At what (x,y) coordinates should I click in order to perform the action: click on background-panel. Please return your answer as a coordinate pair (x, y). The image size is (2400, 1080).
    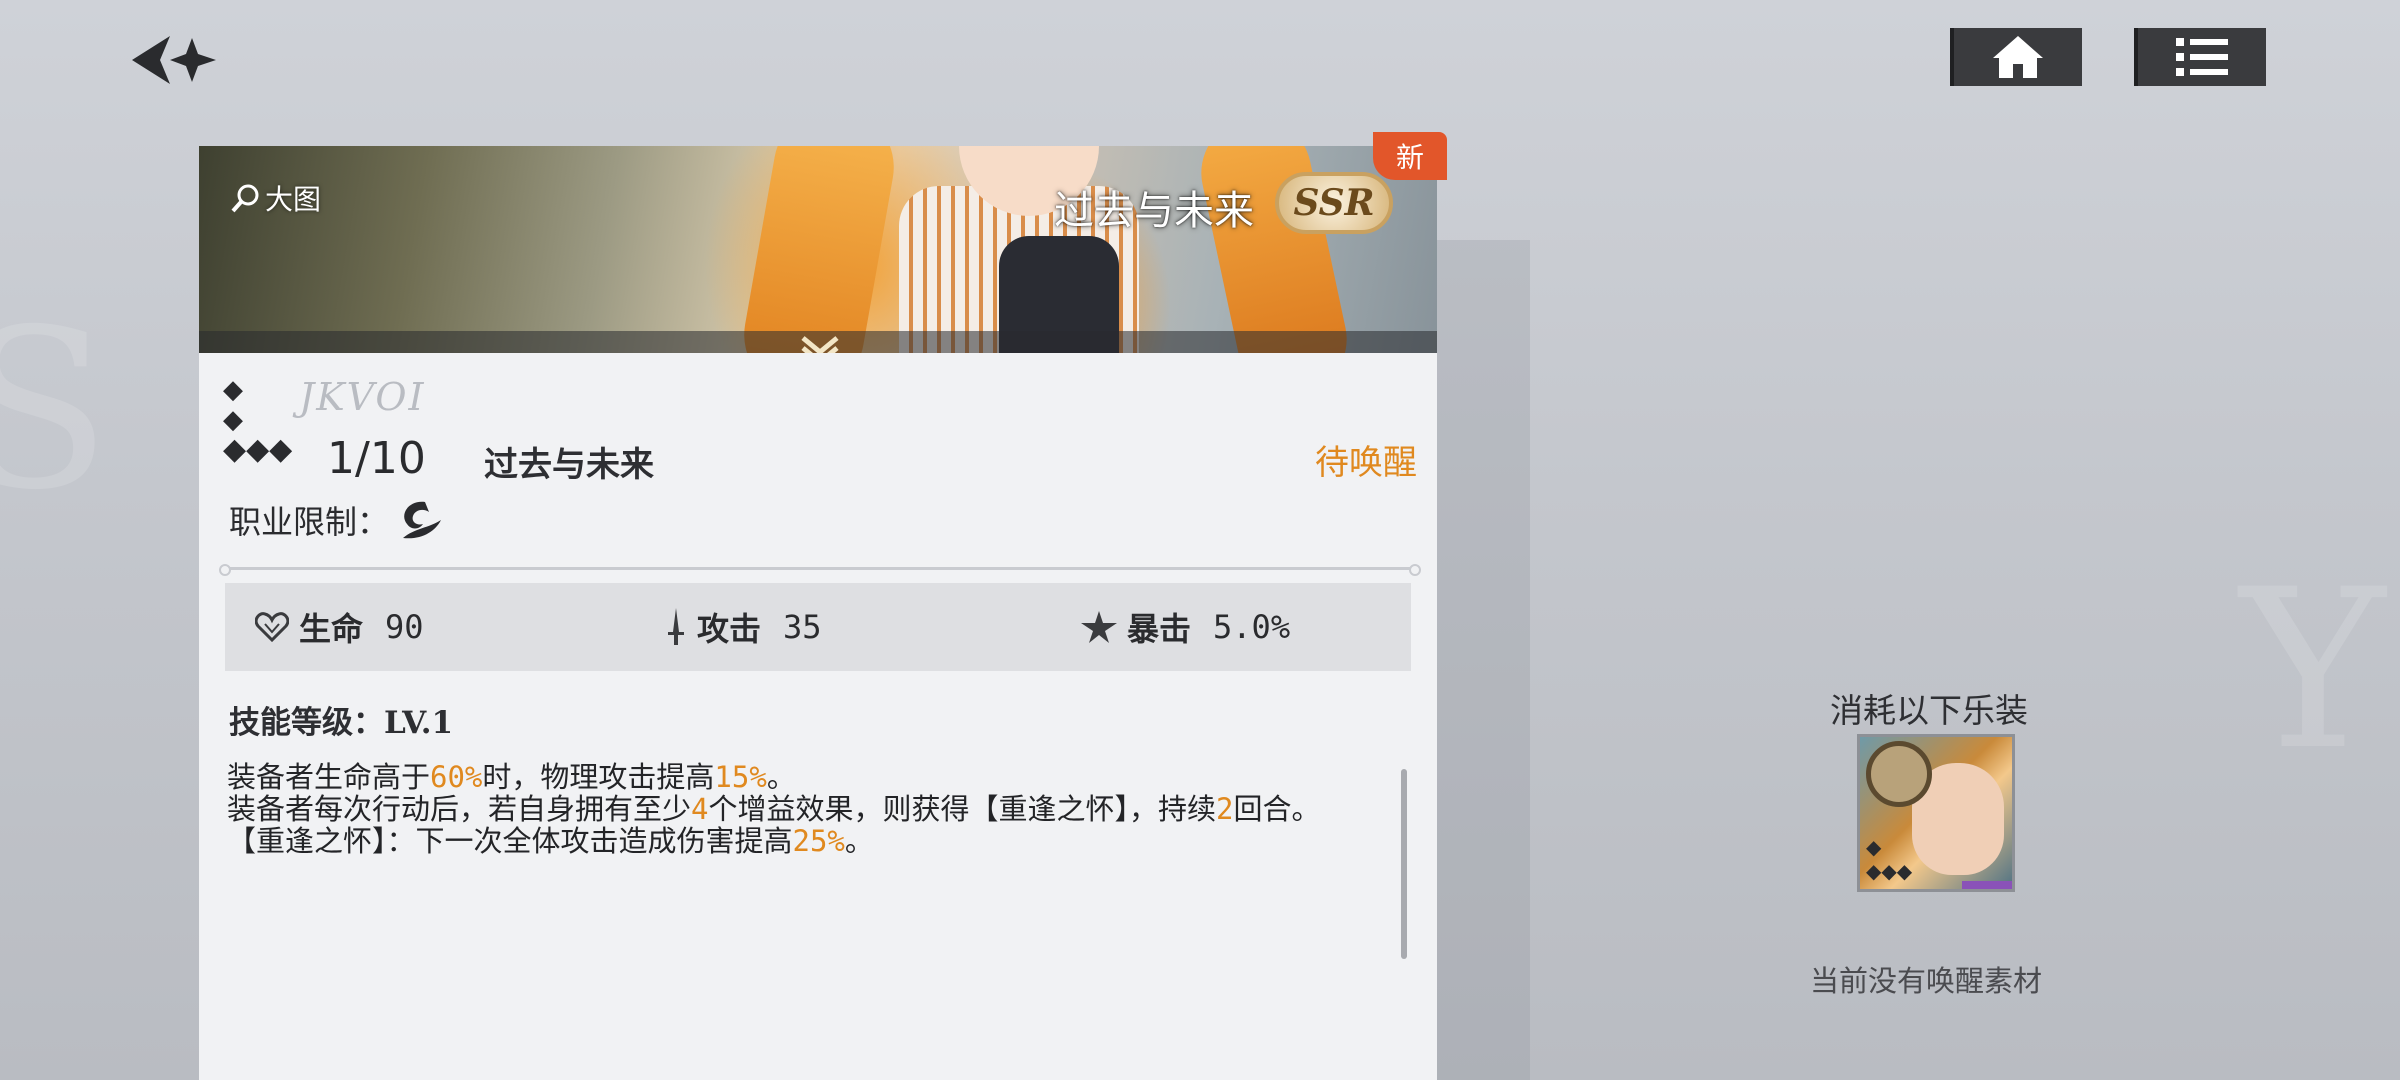
    Looking at the image, I should click on (1480, 660).